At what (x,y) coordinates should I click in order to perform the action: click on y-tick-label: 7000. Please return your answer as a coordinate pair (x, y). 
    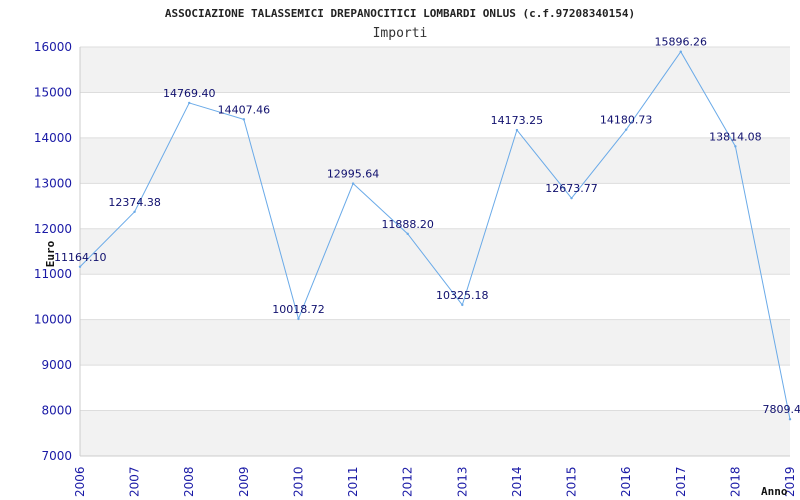
    Looking at the image, I should click on (56, 456).